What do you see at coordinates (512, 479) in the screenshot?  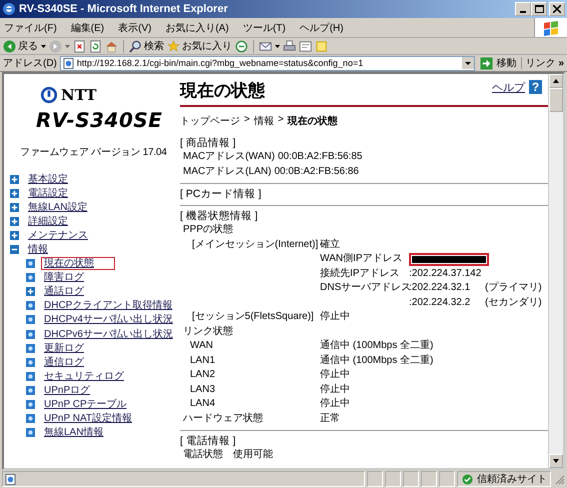 I see `security-zone: 信頼済みサイト` at bounding box center [512, 479].